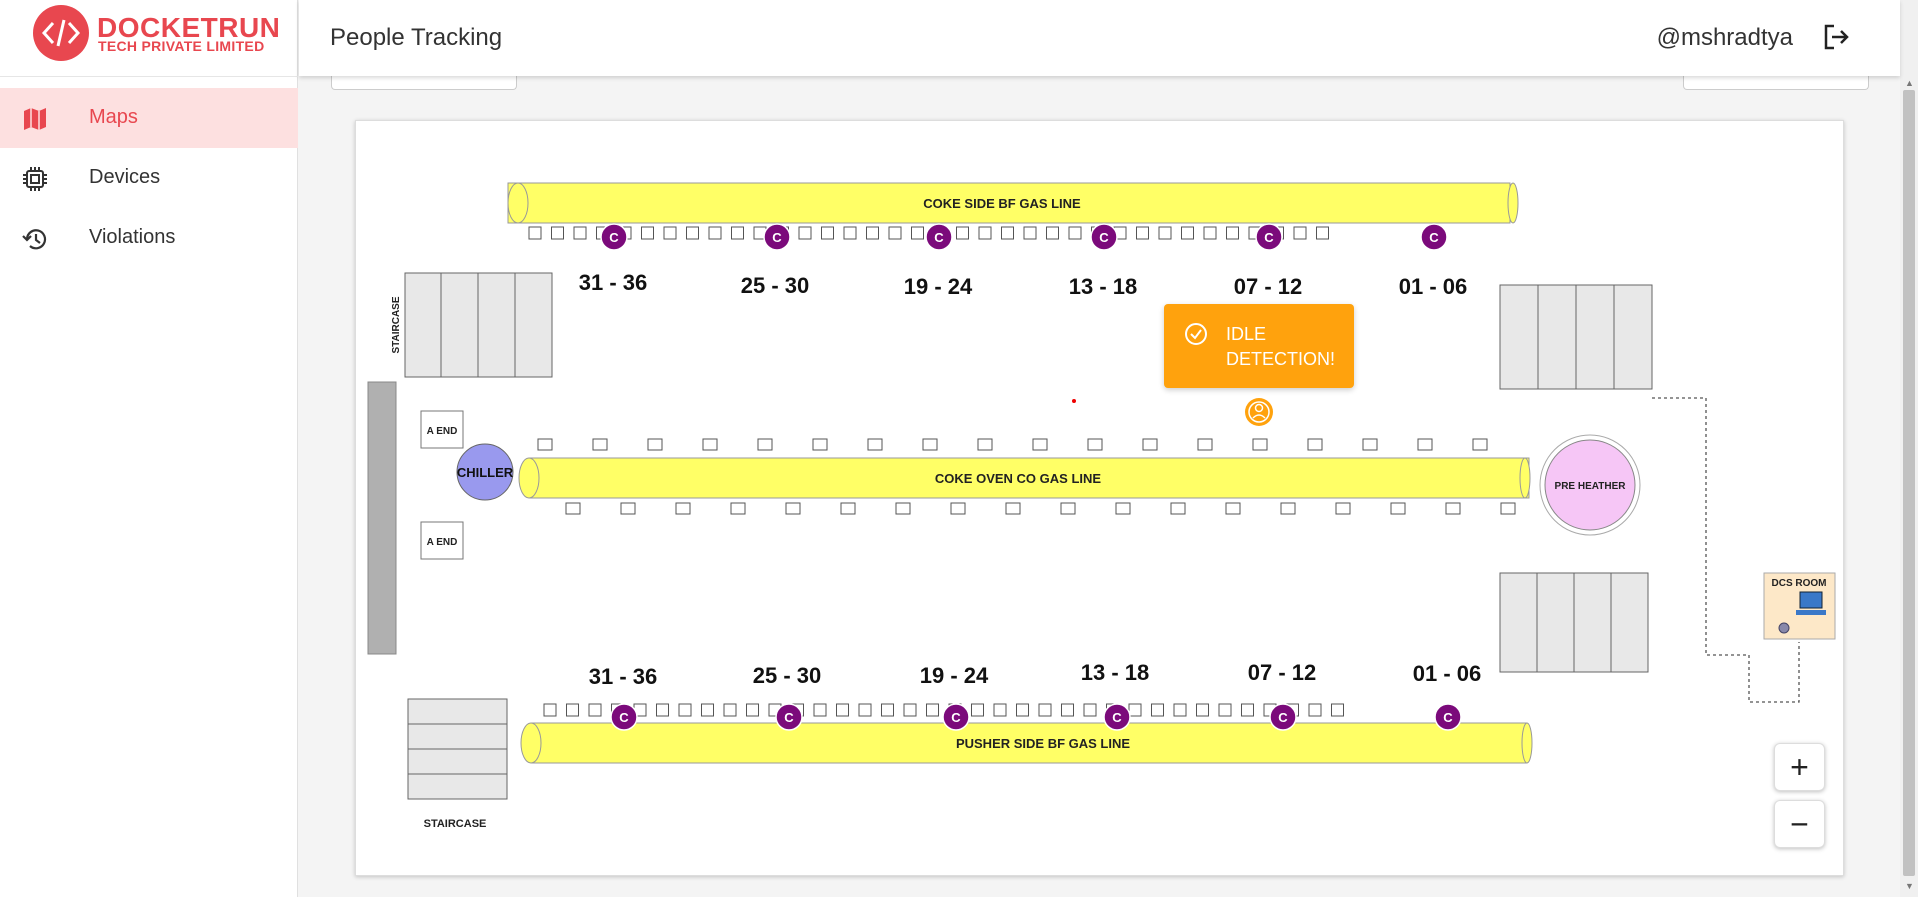 This screenshot has width=1918, height=897. Describe the element at coordinates (1196, 334) in the screenshot. I see `check-circle-icon` at that location.